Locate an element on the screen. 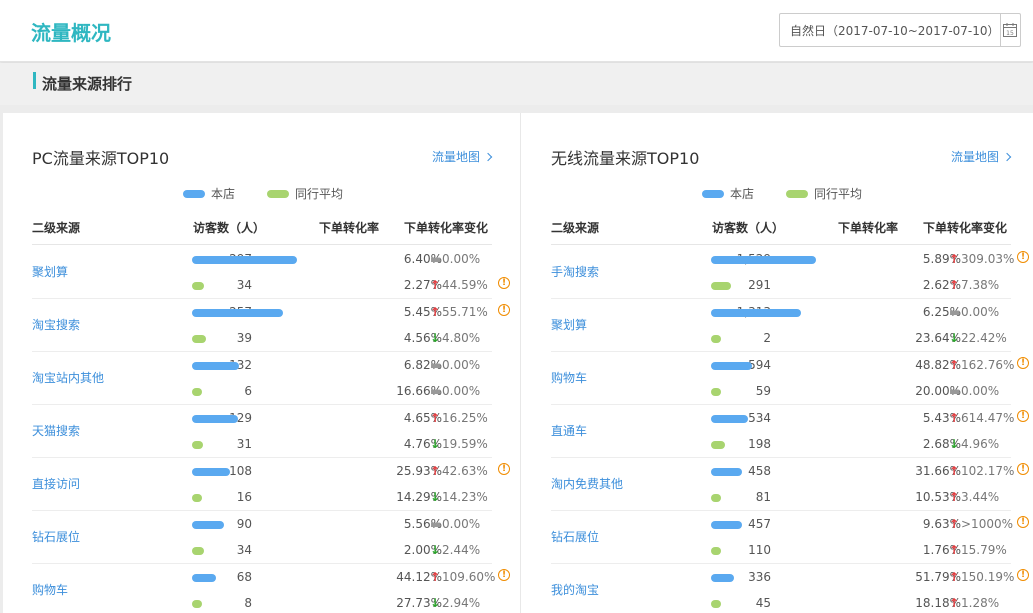 This screenshot has width=1033, height=613. calendar-icon: 15 is located at coordinates (1009, 30).